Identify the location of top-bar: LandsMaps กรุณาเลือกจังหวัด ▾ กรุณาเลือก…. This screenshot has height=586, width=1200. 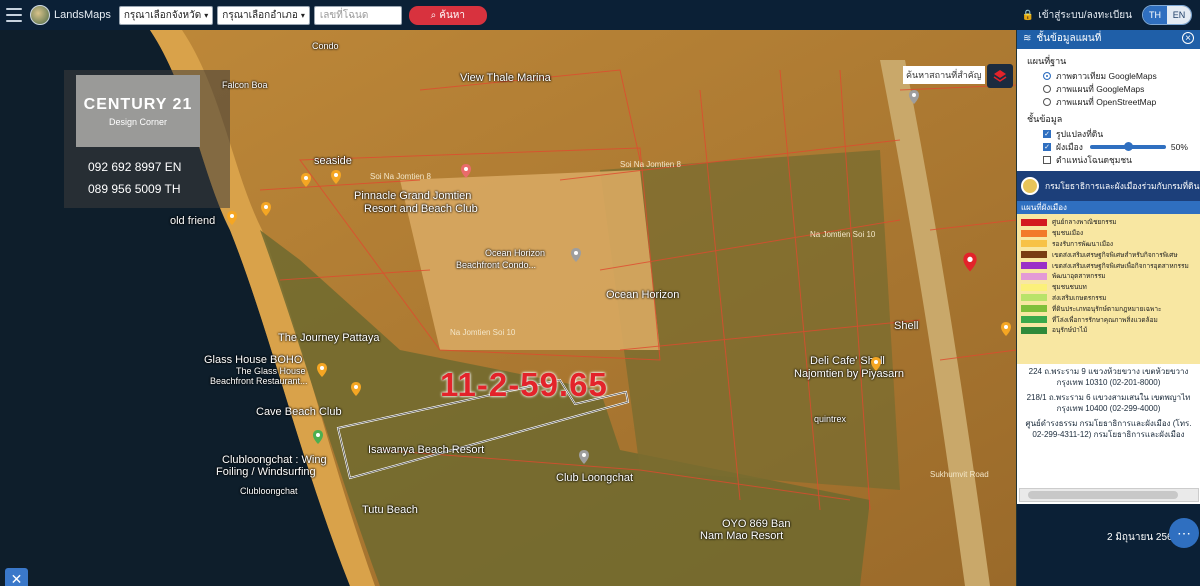
(600, 15).